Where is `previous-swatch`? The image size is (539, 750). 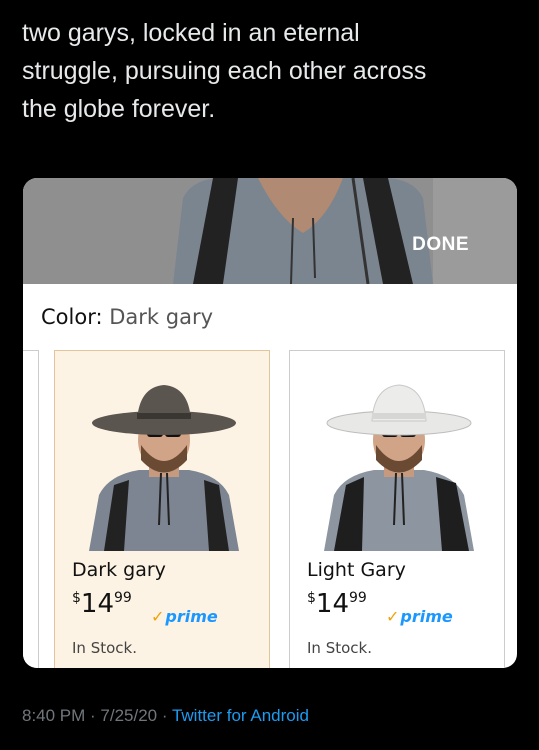
previous-swatch is located at coordinates (31, 509).